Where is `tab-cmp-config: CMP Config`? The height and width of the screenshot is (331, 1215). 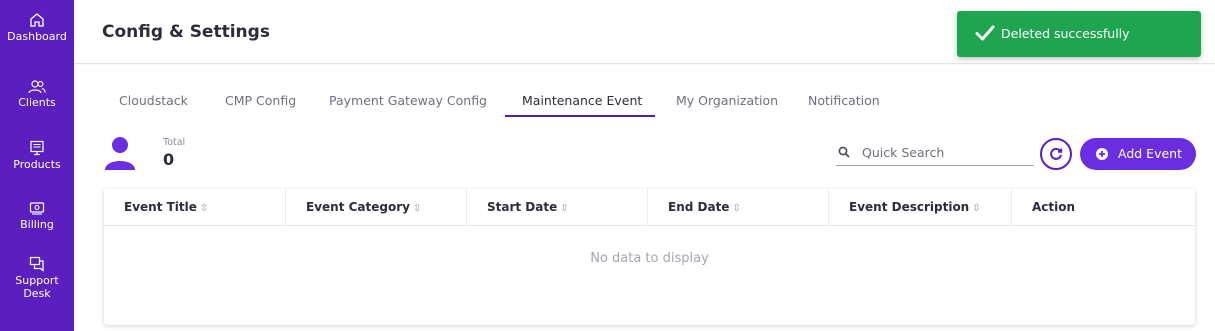
tab-cmp-config: CMP Config is located at coordinates (260, 100).